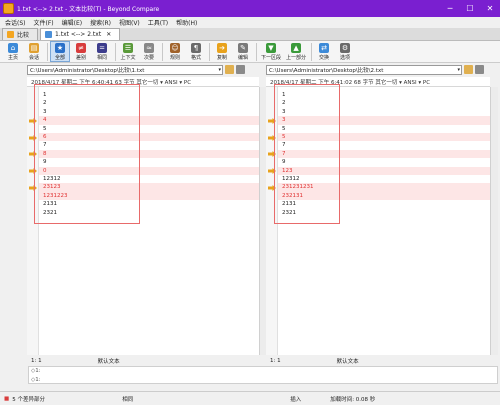 The image size is (500, 405). I want to click on text-line: 23123, so click(149, 187).